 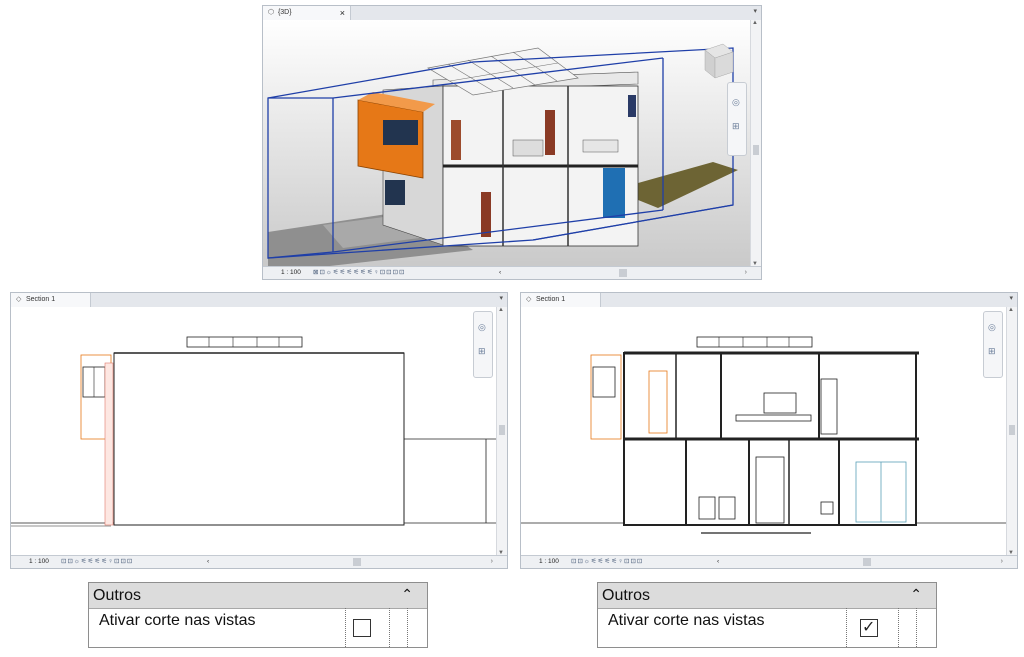 I want to click on fridge, so click(x=770, y=490).